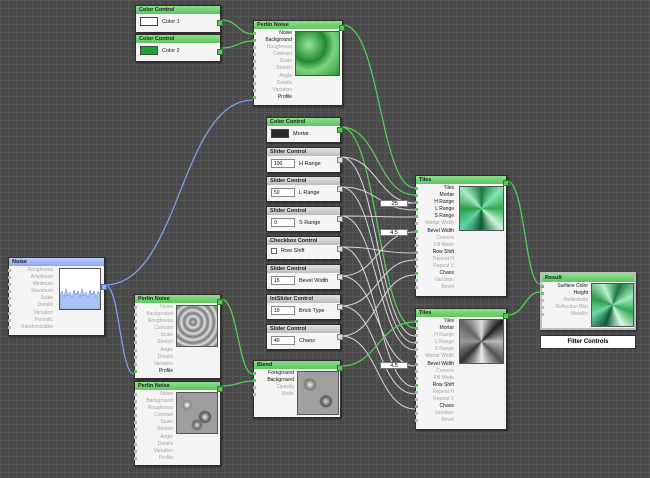 The image size is (650, 478). Describe the element at coordinates (304, 189) in the screenshot. I see `slider-control-l-range: Slider Control 50 L Range` at that location.